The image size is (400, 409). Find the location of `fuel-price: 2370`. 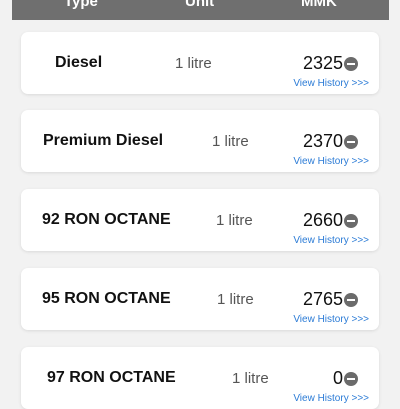

fuel-price: 2370 is located at coordinates (322, 141).